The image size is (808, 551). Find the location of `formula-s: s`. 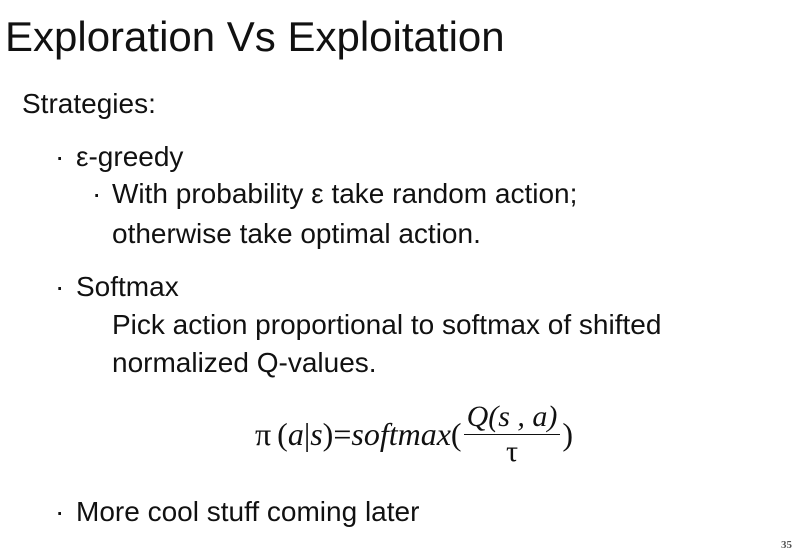

formula-s: s is located at coordinates (316, 434).